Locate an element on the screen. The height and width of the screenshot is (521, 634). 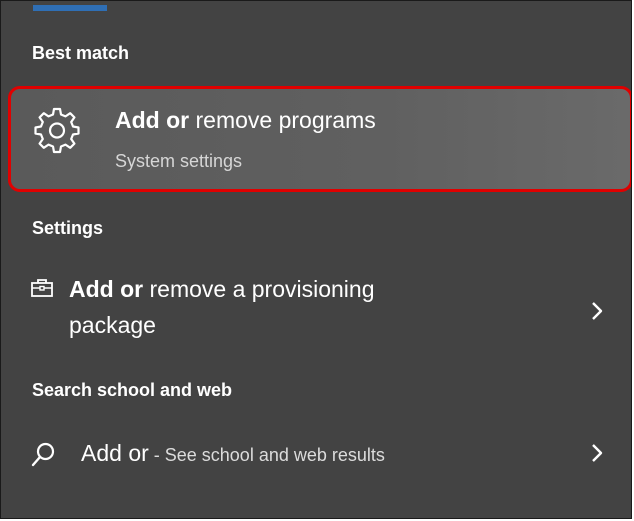
search-icon is located at coordinates (43, 454).